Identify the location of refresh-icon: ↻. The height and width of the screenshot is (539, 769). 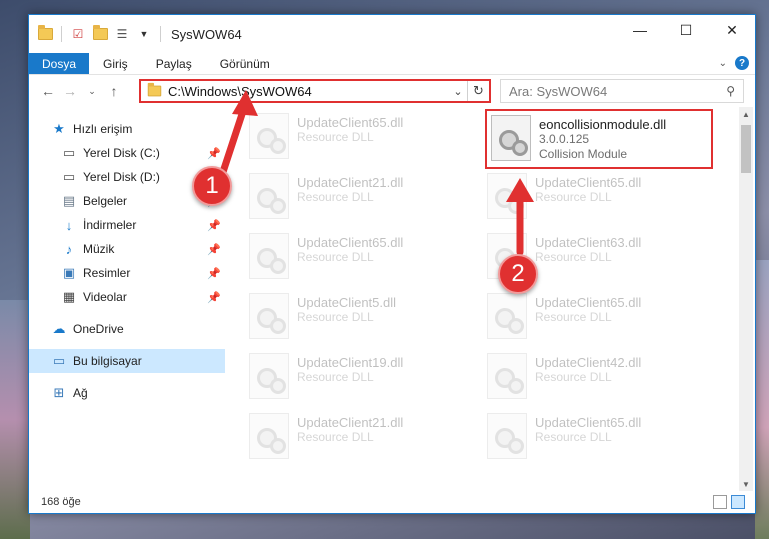
(478, 91).